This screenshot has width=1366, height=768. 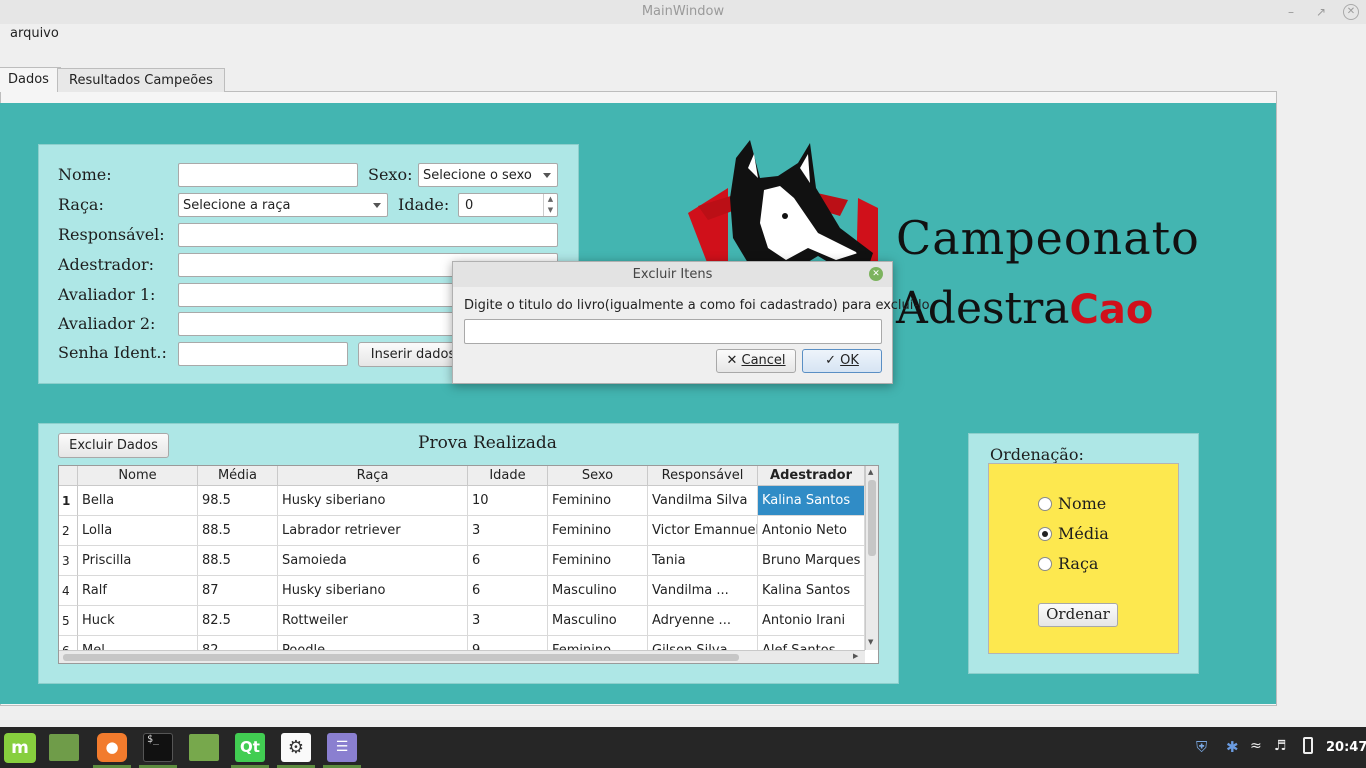 What do you see at coordinates (550, 205) in the screenshot?
I see `spin-arrows-icon: ▲ ▼` at bounding box center [550, 205].